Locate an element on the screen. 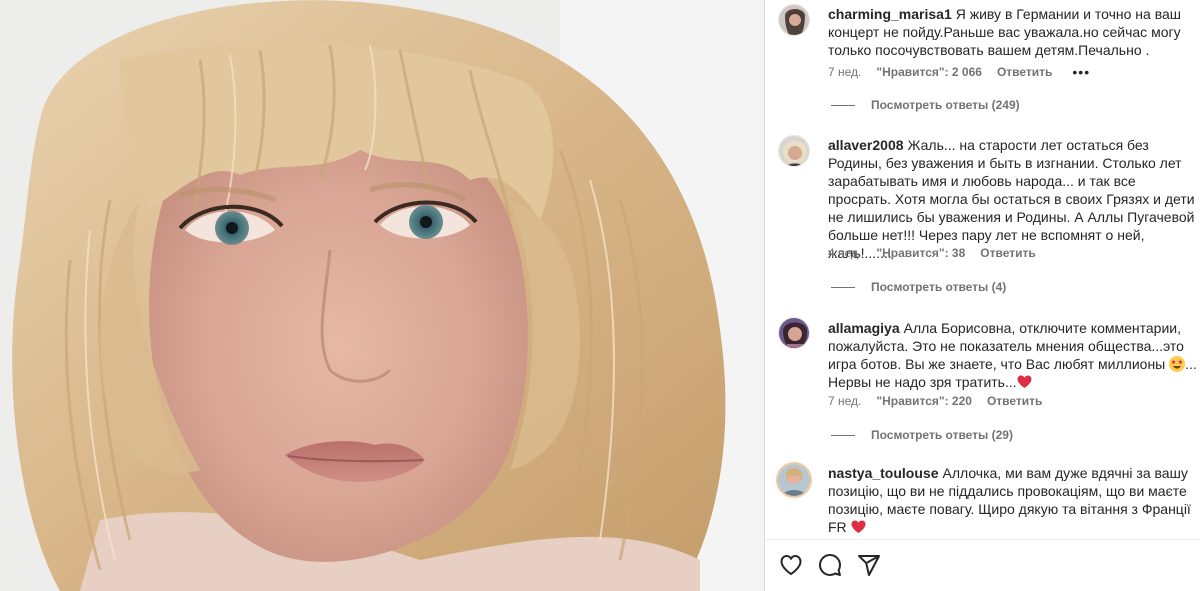 This screenshot has width=1200, height=591. view-replies-button: Посмотреть ответы (249) is located at coordinates (925, 105).